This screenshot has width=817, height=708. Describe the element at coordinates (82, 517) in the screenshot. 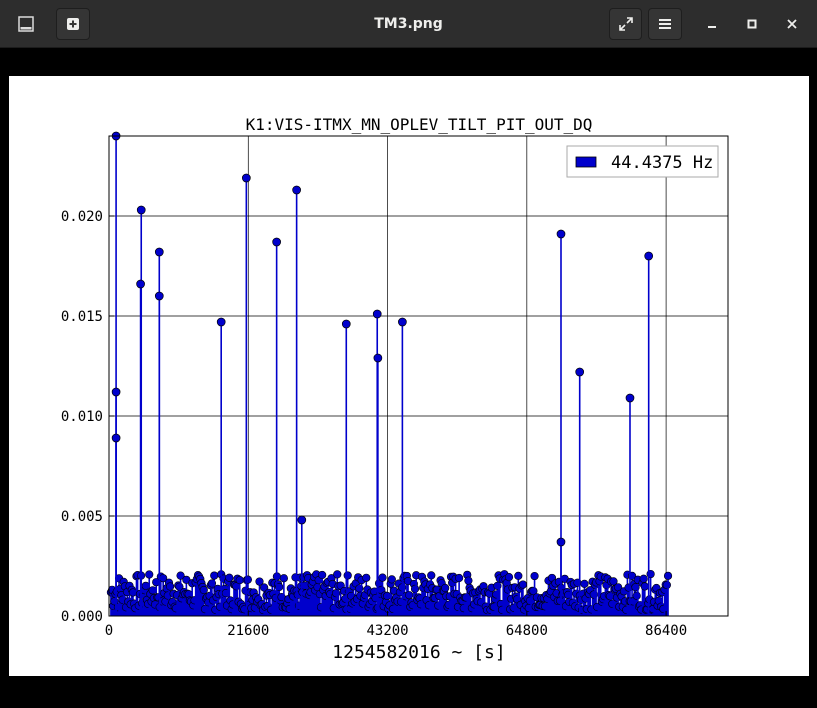

I see `y-tick-label: 0.005` at that location.